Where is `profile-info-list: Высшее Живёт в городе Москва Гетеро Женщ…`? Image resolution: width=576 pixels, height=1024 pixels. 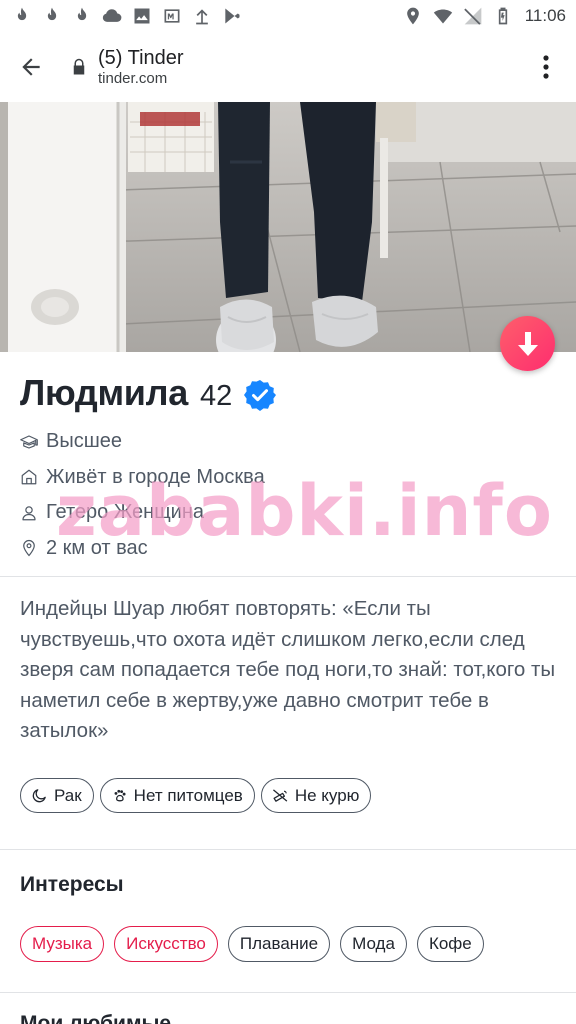
profile-info-list: Высшее Живёт в городе Москва Гетеро Женщ… is located at coordinates (142, 495).